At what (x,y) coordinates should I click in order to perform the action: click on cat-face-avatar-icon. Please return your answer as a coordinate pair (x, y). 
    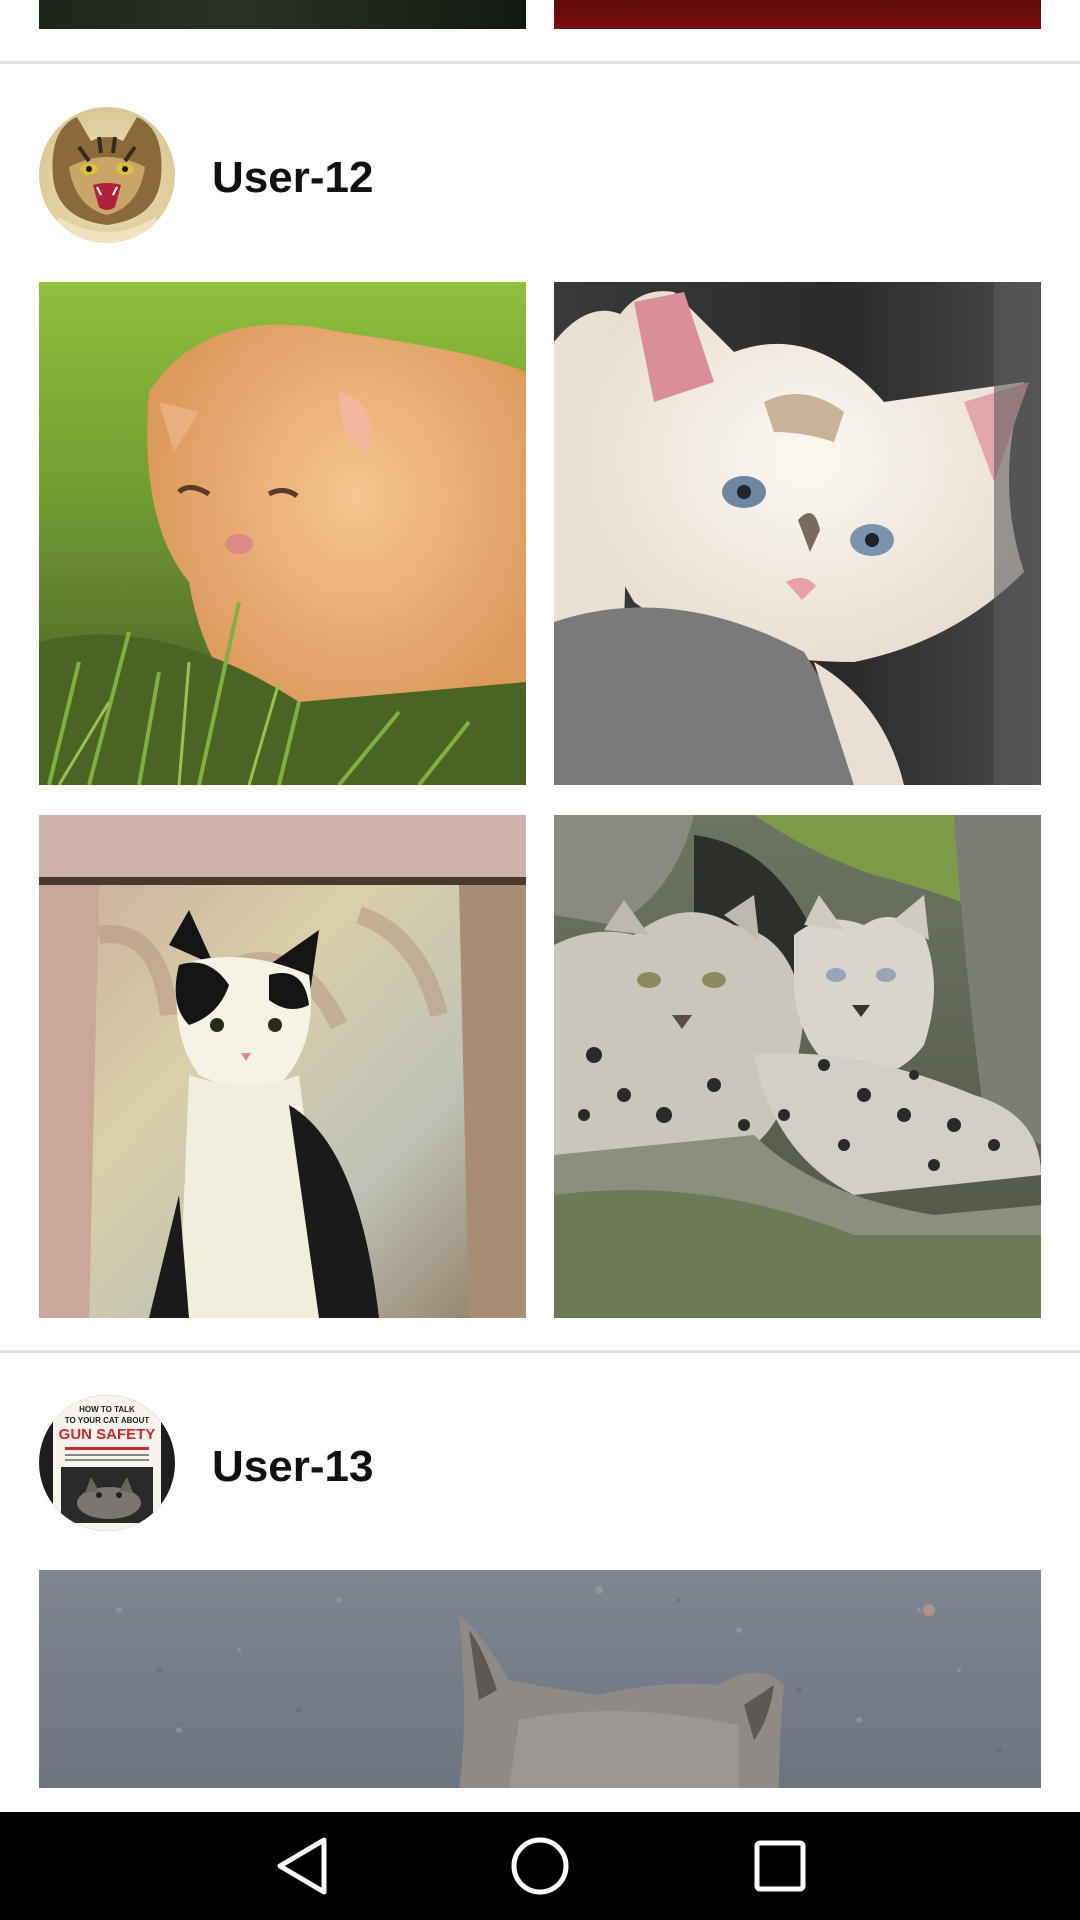
    Looking at the image, I should click on (107, 175).